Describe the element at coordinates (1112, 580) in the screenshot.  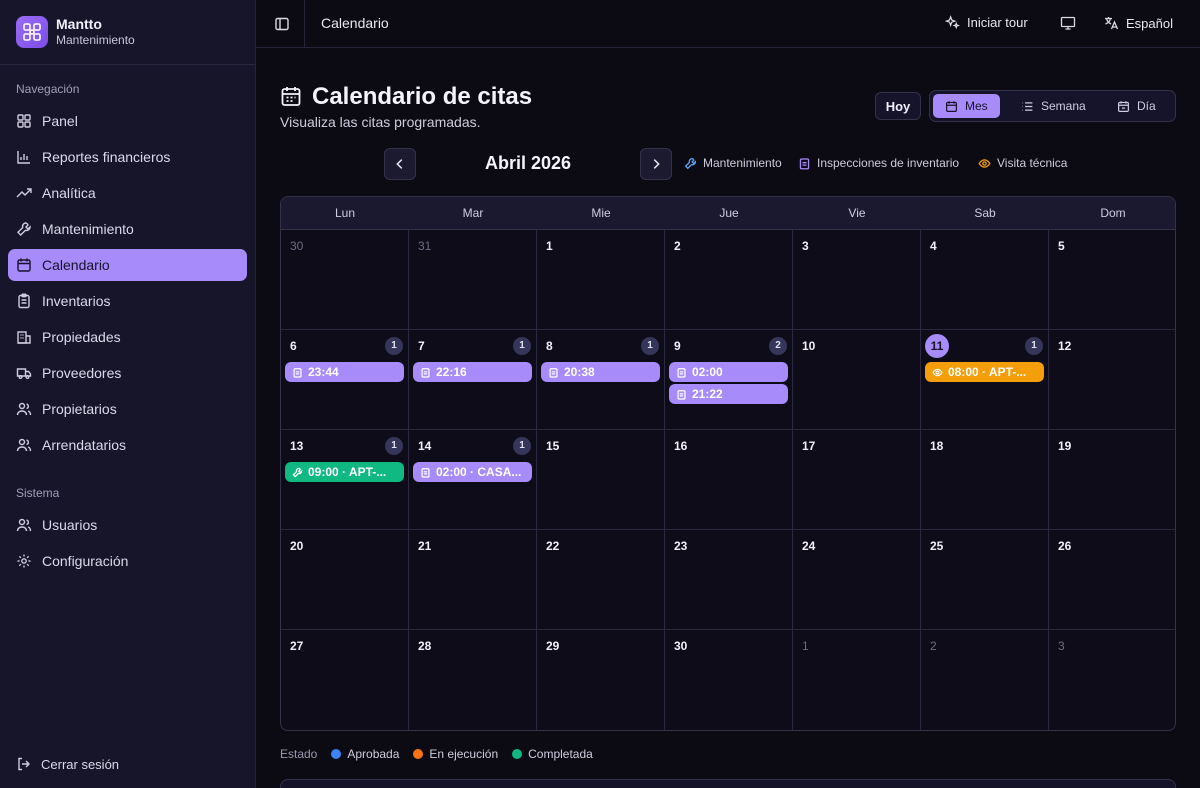
I see `day-cell: 26` at that location.